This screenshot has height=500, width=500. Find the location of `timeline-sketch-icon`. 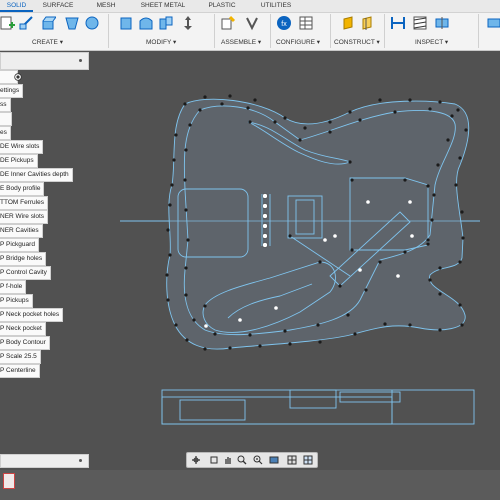

timeline-sketch-icon is located at coordinates (9, 481).